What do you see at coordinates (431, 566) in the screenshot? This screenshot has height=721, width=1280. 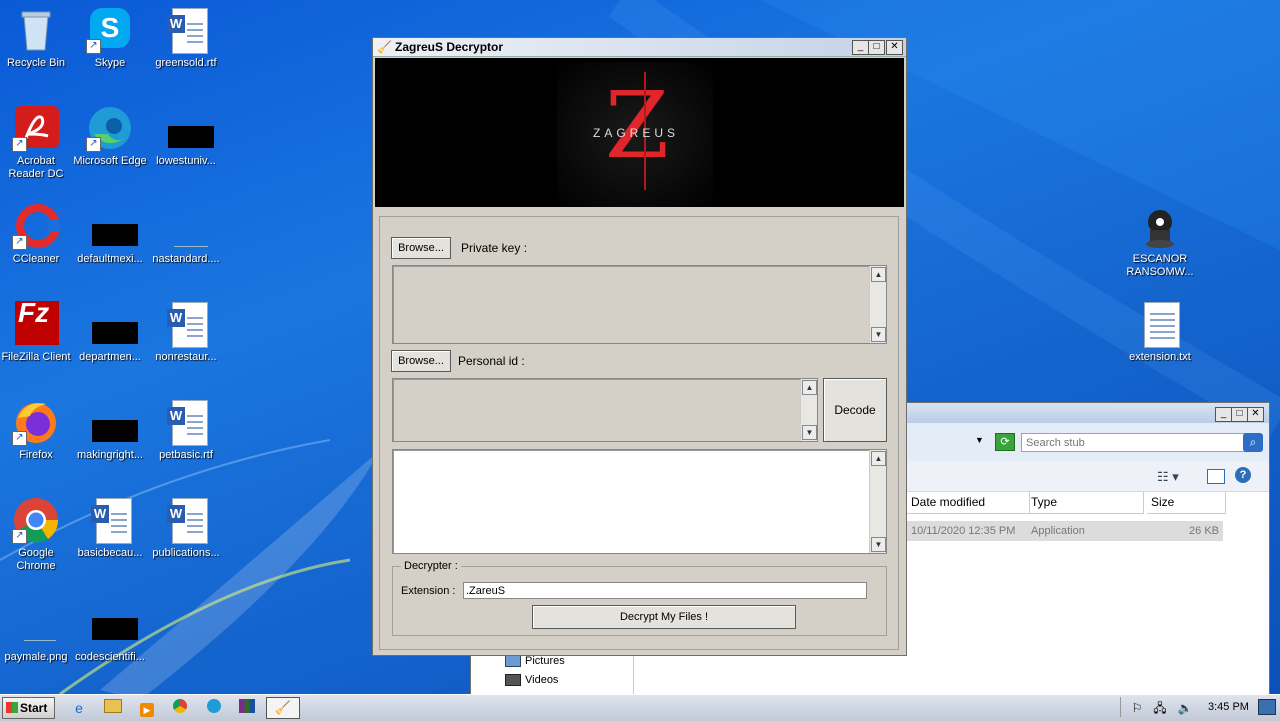 I see `decrypter-group-label: Decrypter :` at bounding box center [431, 566].